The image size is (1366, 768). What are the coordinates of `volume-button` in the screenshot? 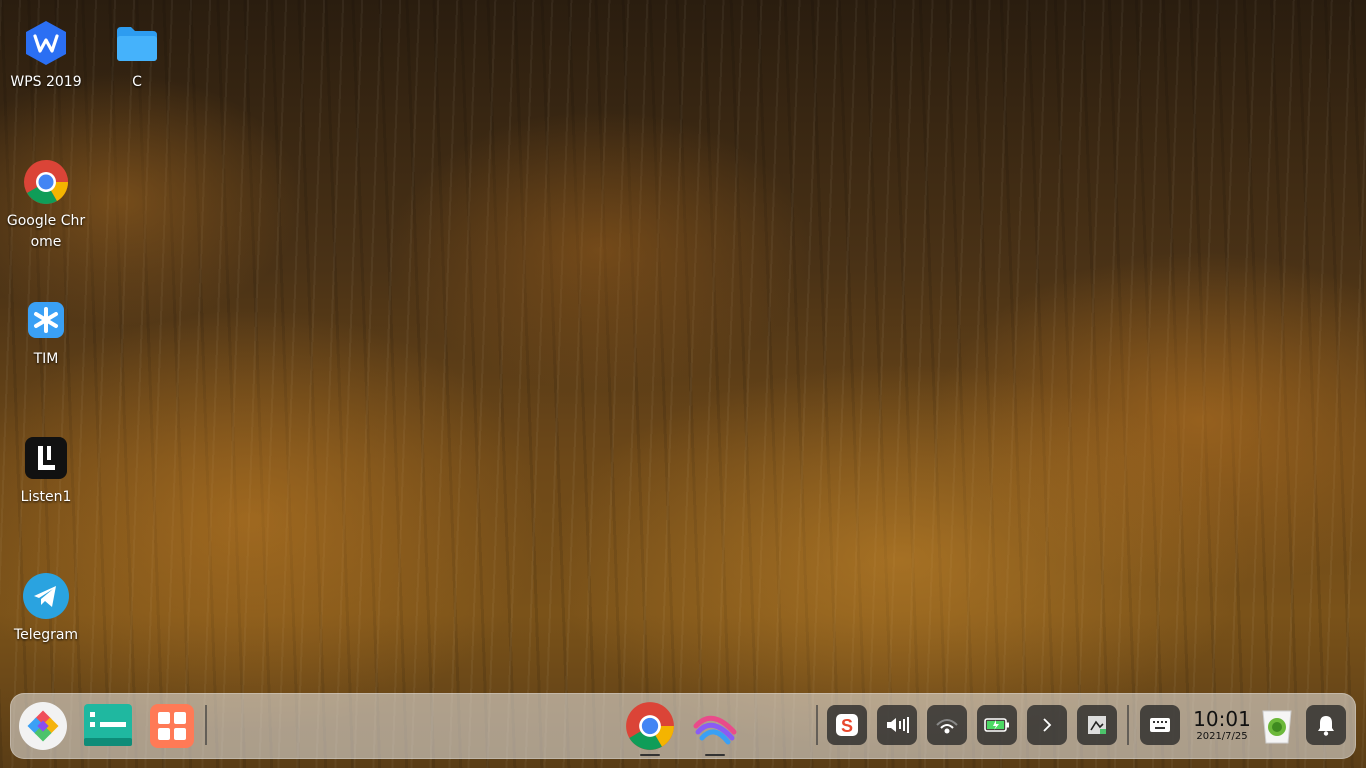 It's located at (897, 725).